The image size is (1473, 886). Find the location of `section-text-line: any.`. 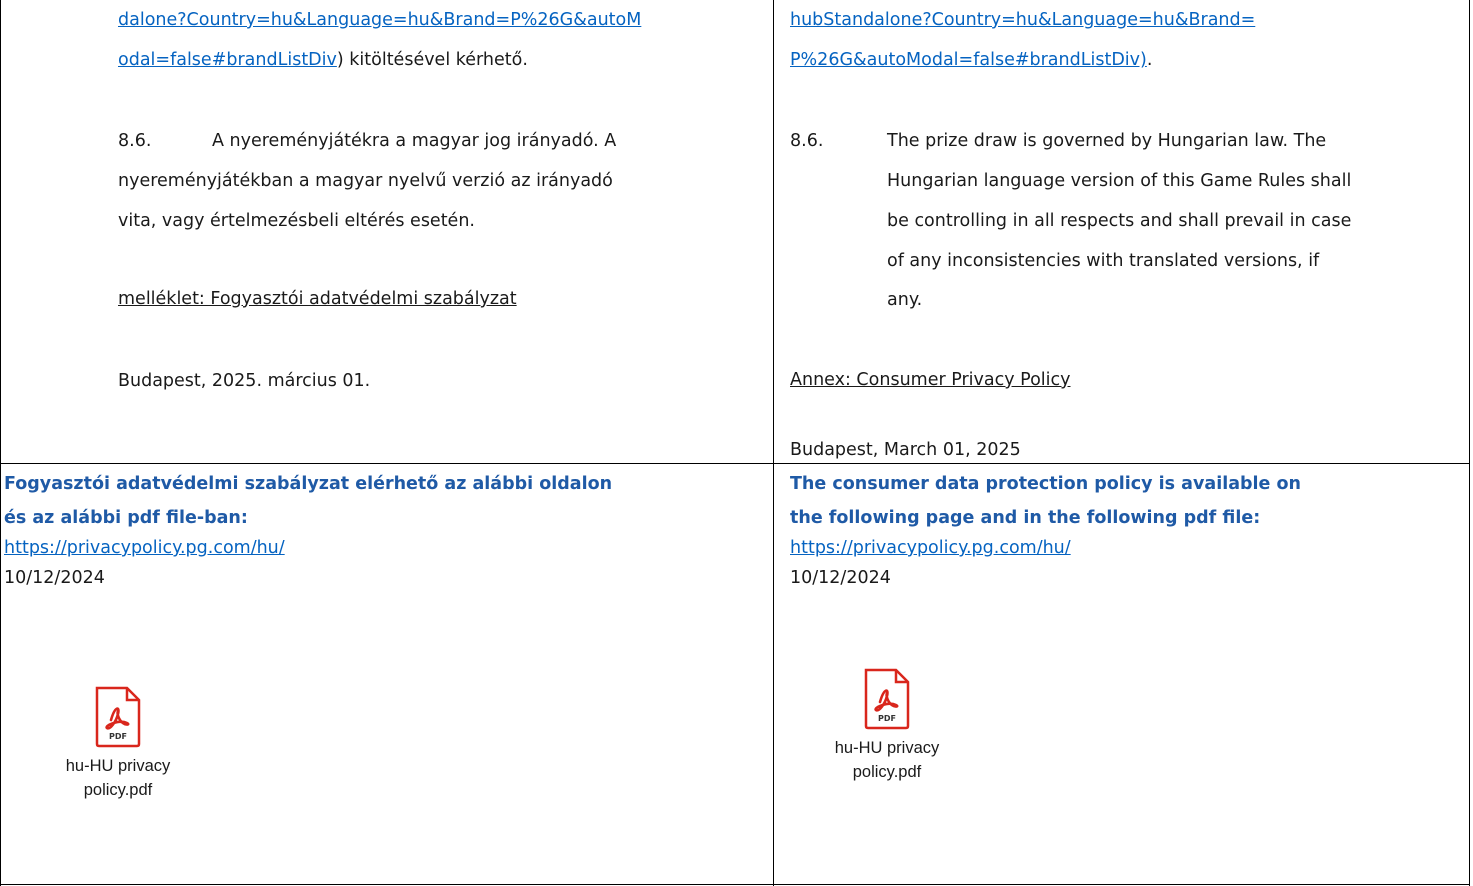

section-text-line: any. is located at coordinates (905, 300).